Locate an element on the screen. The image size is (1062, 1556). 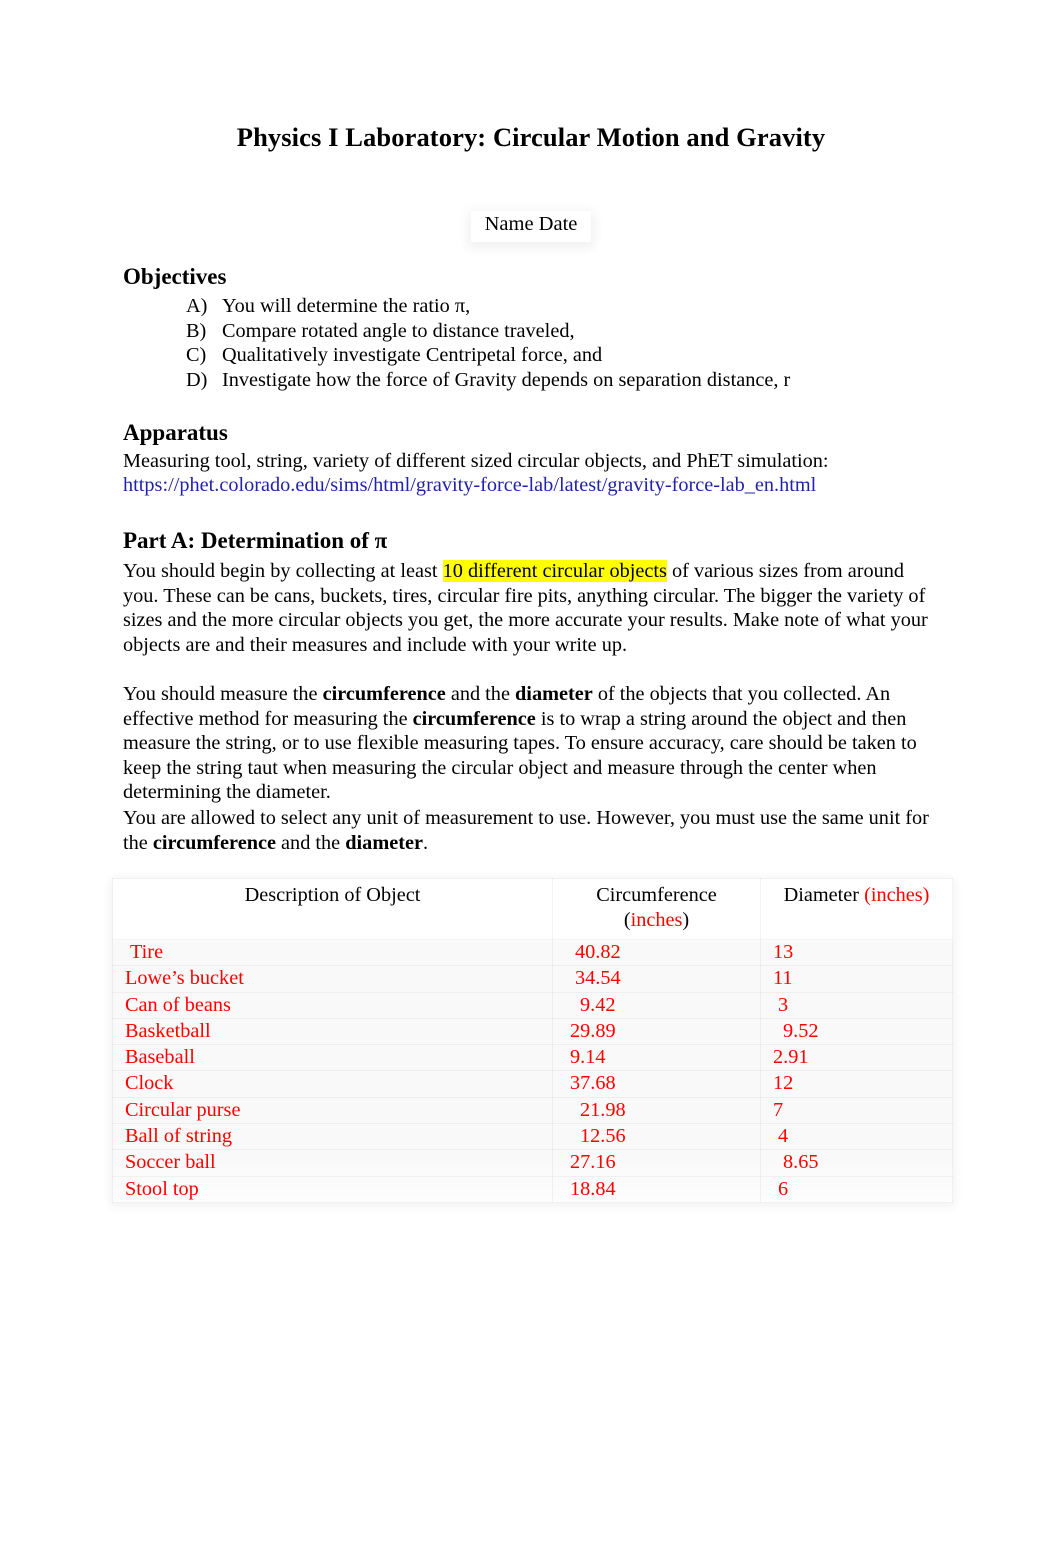
part-a-heading: Part A: Determination of π is located at coordinates (255, 540).